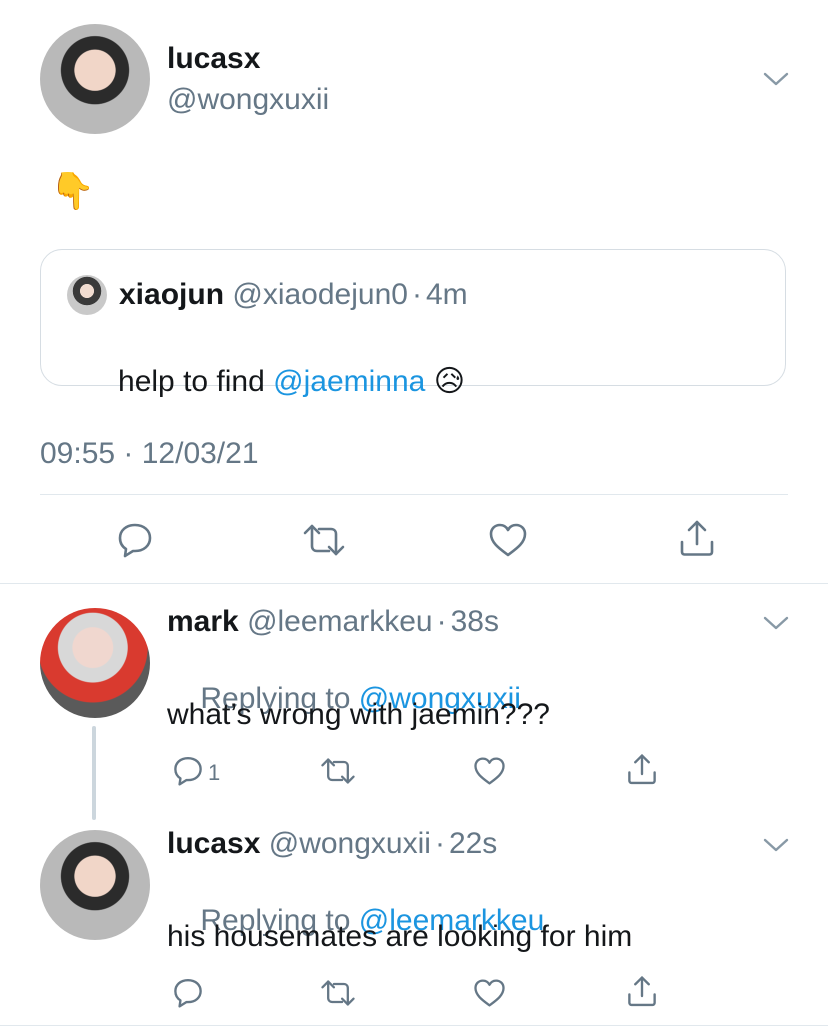 This screenshot has height=1028, width=828. Describe the element at coordinates (214, 772) in the screenshot. I see `reply-count: 1` at that location.